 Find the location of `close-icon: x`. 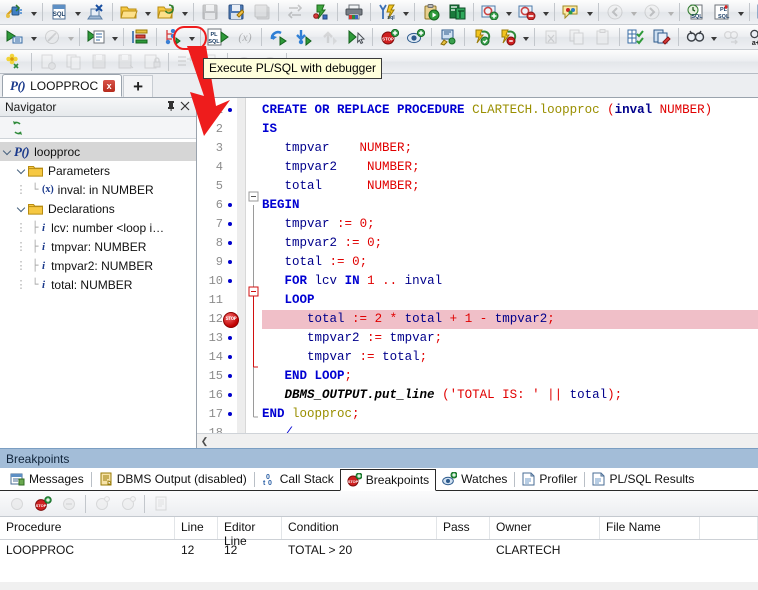

close-icon: x is located at coordinates (109, 85).